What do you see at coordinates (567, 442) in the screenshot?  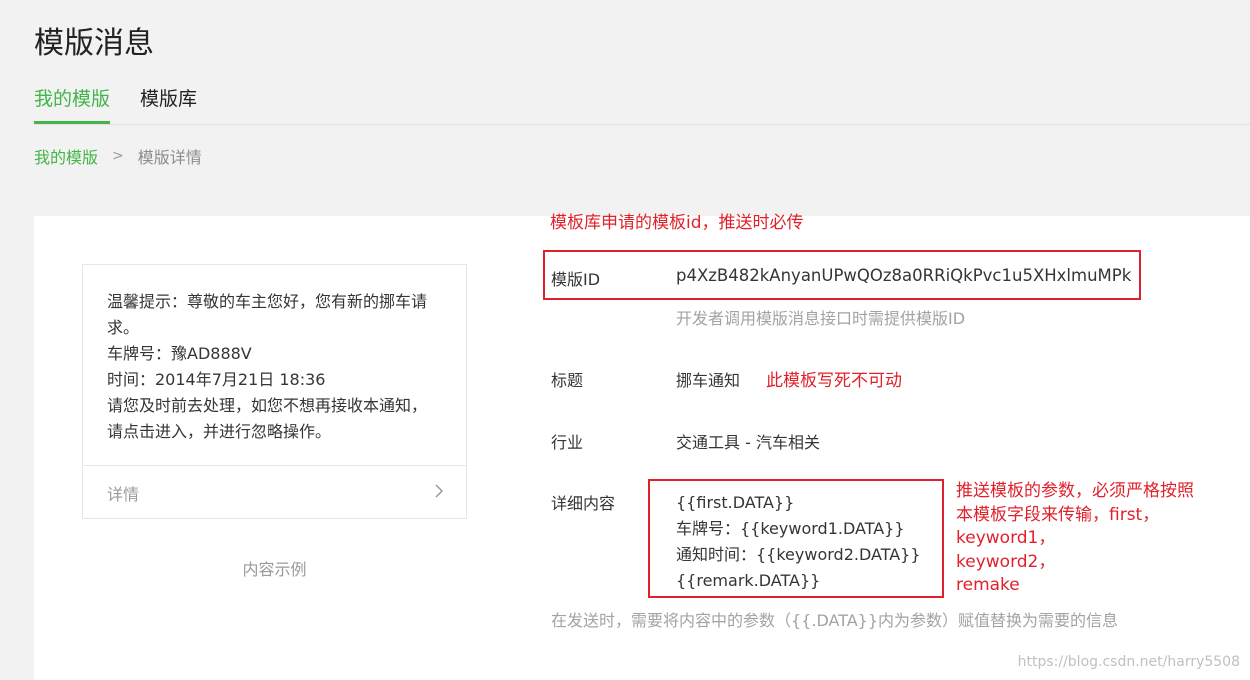 I see `industry-label: 行业` at bounding box center [567, 442].